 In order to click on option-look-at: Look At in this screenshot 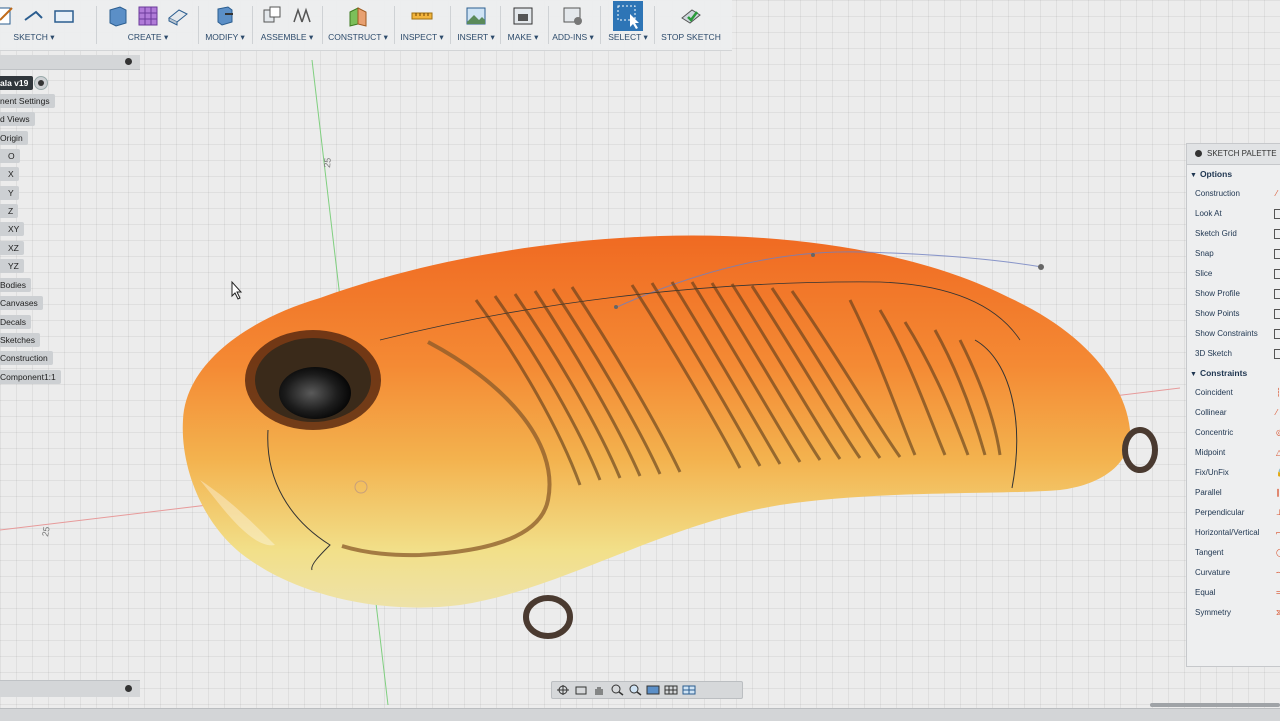, I will do `click(1208, 213)`.